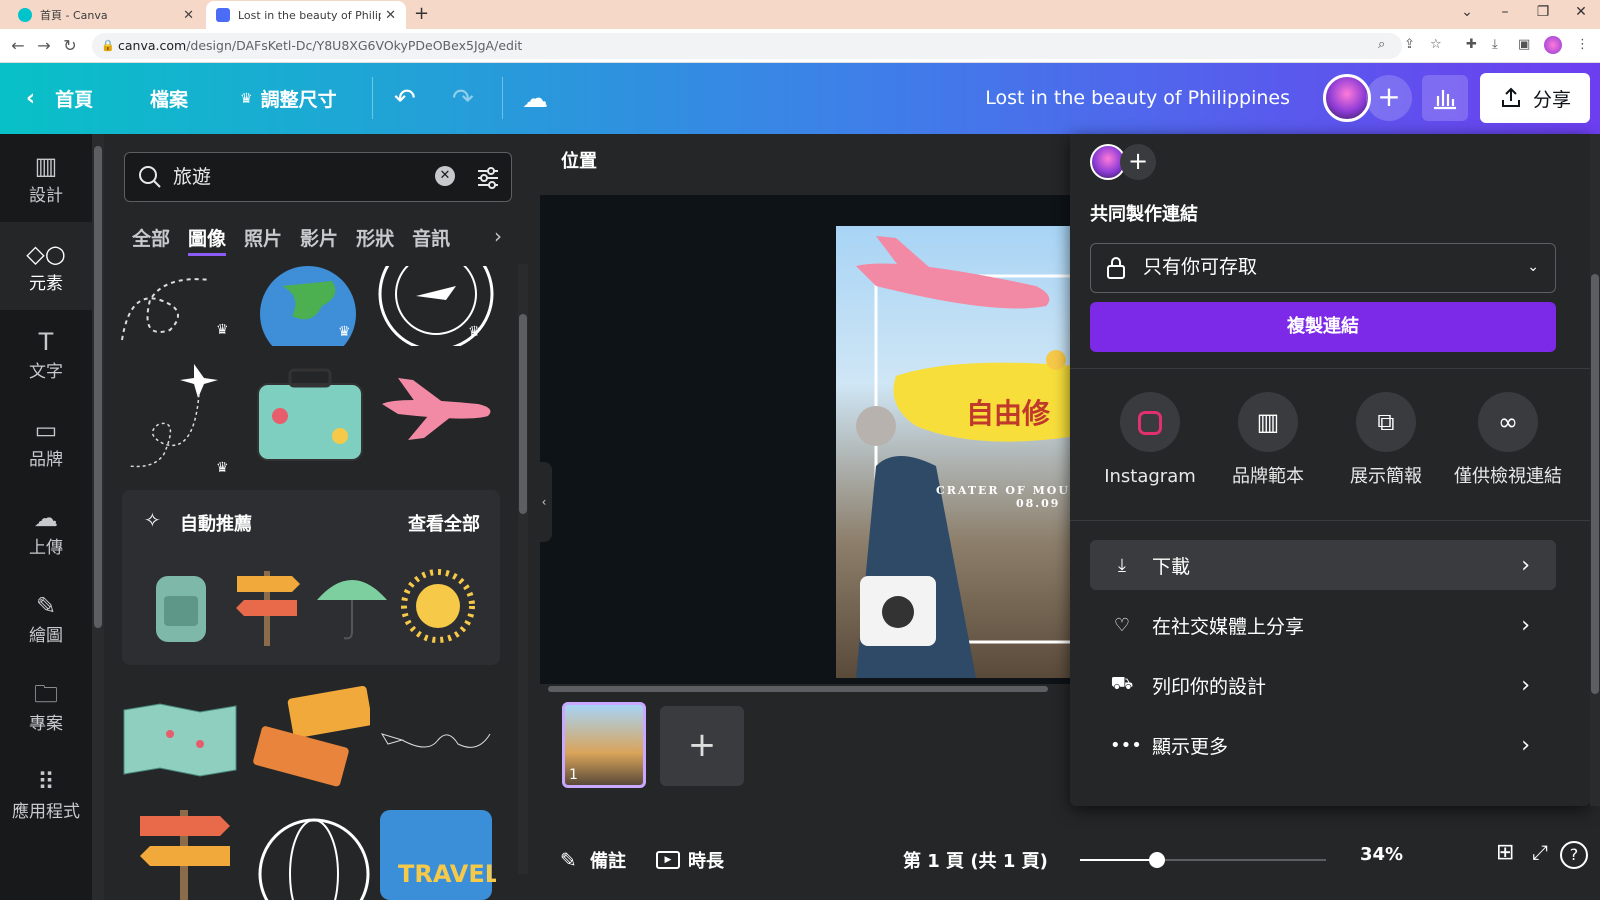 The height and width of the screenshot is (900, 1600). I want to click on resize-button: ♛ 調整尺寸, so click(288, 98).